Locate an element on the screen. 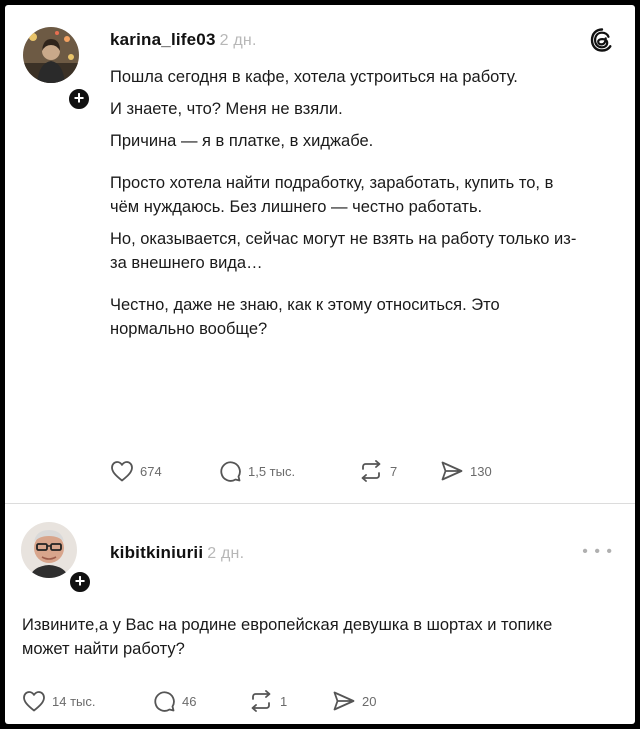 The image size is (640, 729). post-paragraph: И знаете, что? Меня не взяли. is located at coordinates (226, 109).